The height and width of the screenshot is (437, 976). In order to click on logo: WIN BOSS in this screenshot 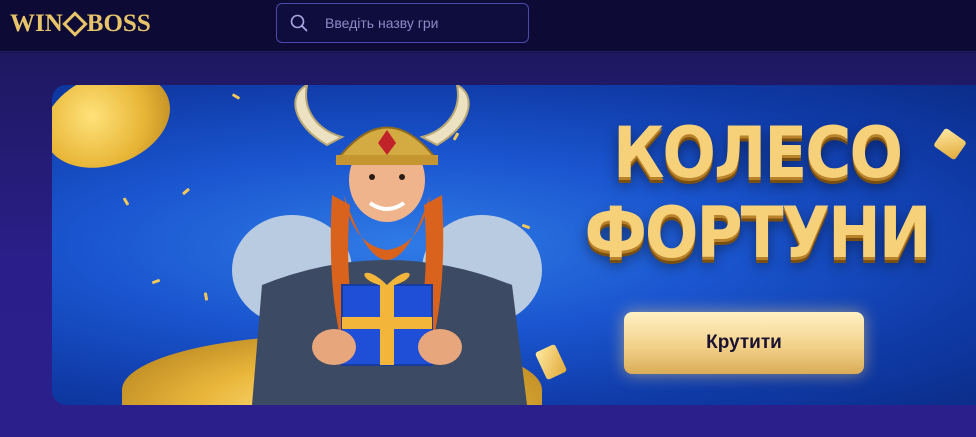, I will do `click(80, 24)`.